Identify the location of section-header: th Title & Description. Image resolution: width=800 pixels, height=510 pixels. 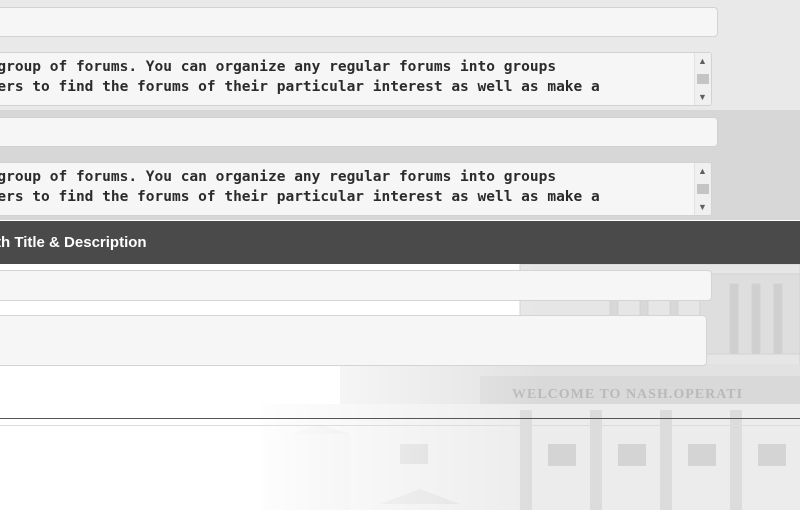
(400, 242).